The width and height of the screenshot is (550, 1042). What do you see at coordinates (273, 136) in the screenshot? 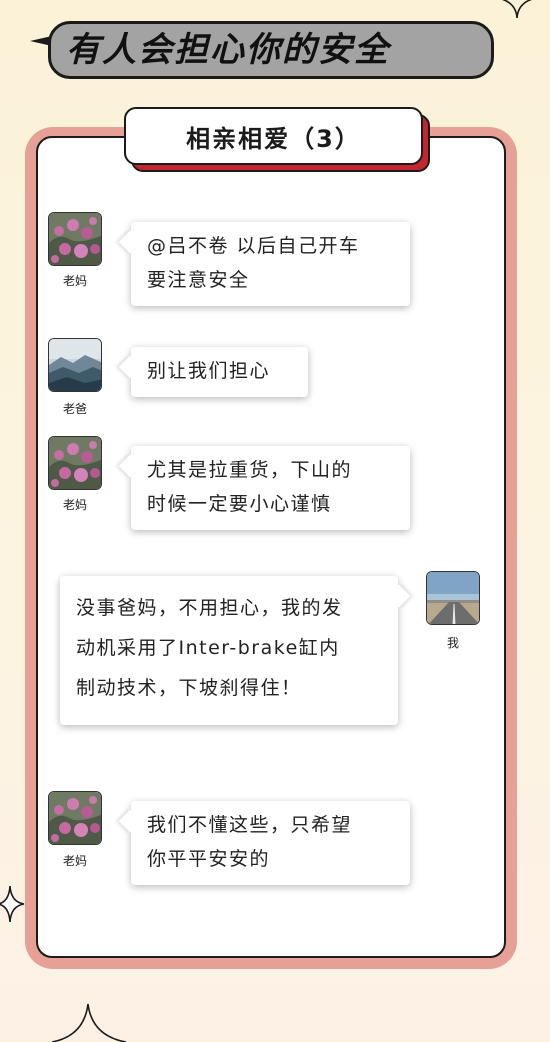
I see `group-name: 相亲相爱（3）` at bounding box center [273, 136].